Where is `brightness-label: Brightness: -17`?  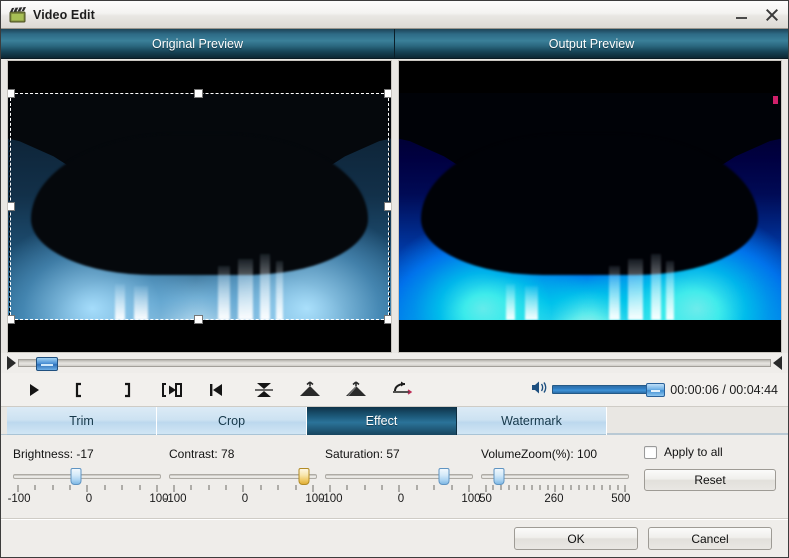 brightness-label: Brightness: -17 is located at coordinates (53, 454).